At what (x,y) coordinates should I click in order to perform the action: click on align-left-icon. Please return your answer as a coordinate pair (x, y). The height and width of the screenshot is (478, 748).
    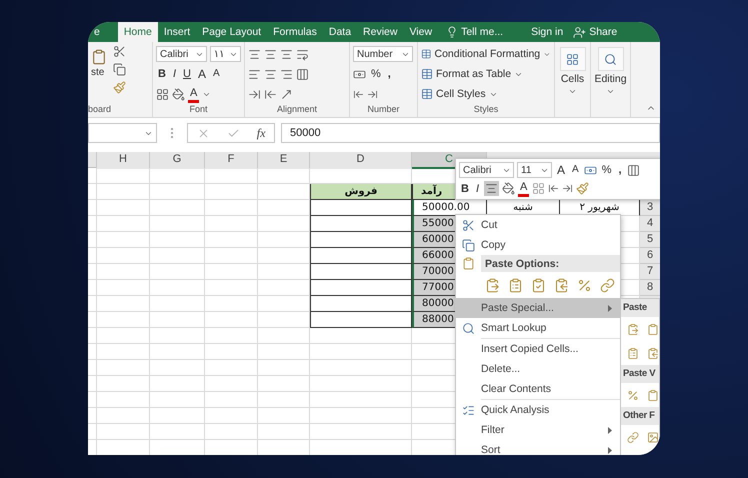
    Looking at the image, I should click on (254, 74).